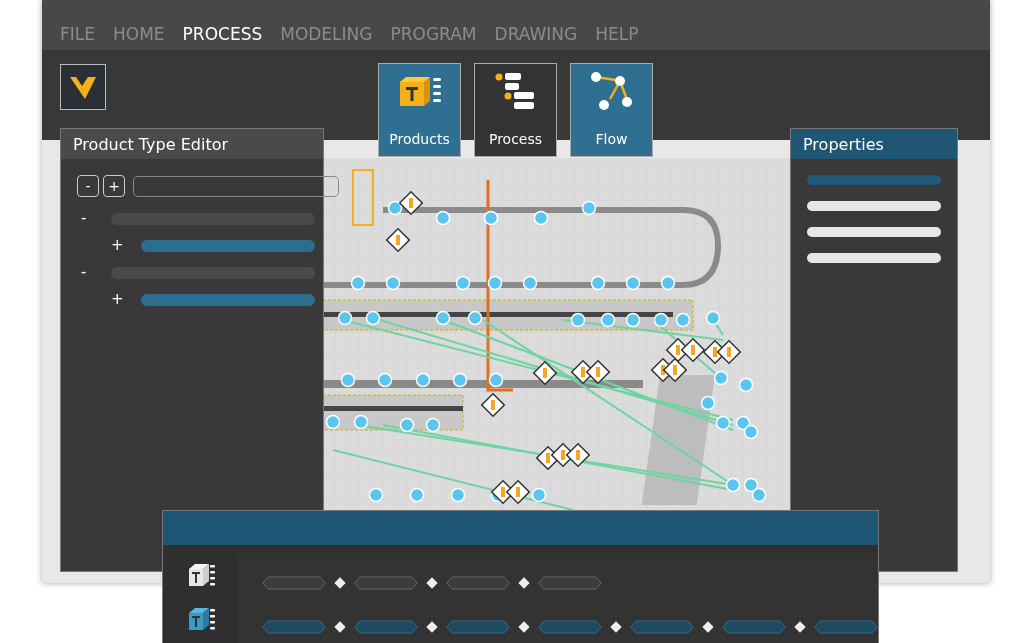  Describe the element at coordinates (222, 34) in the screenshot. I see `menu-item: PROCESS` at that location.